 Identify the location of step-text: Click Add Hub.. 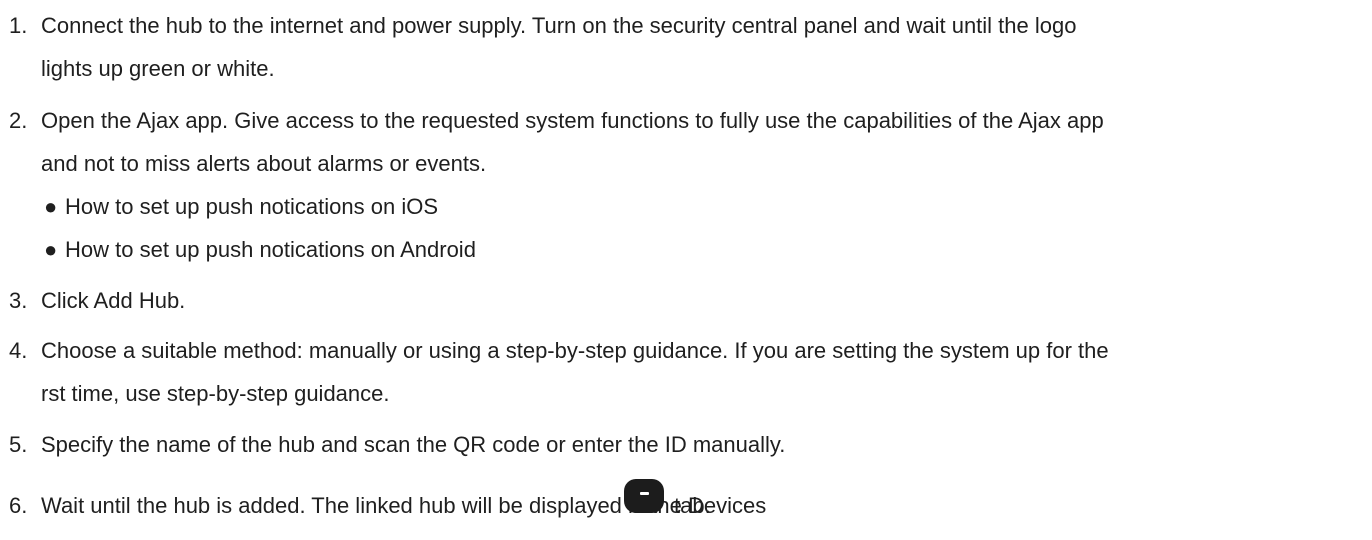
(113, 300).